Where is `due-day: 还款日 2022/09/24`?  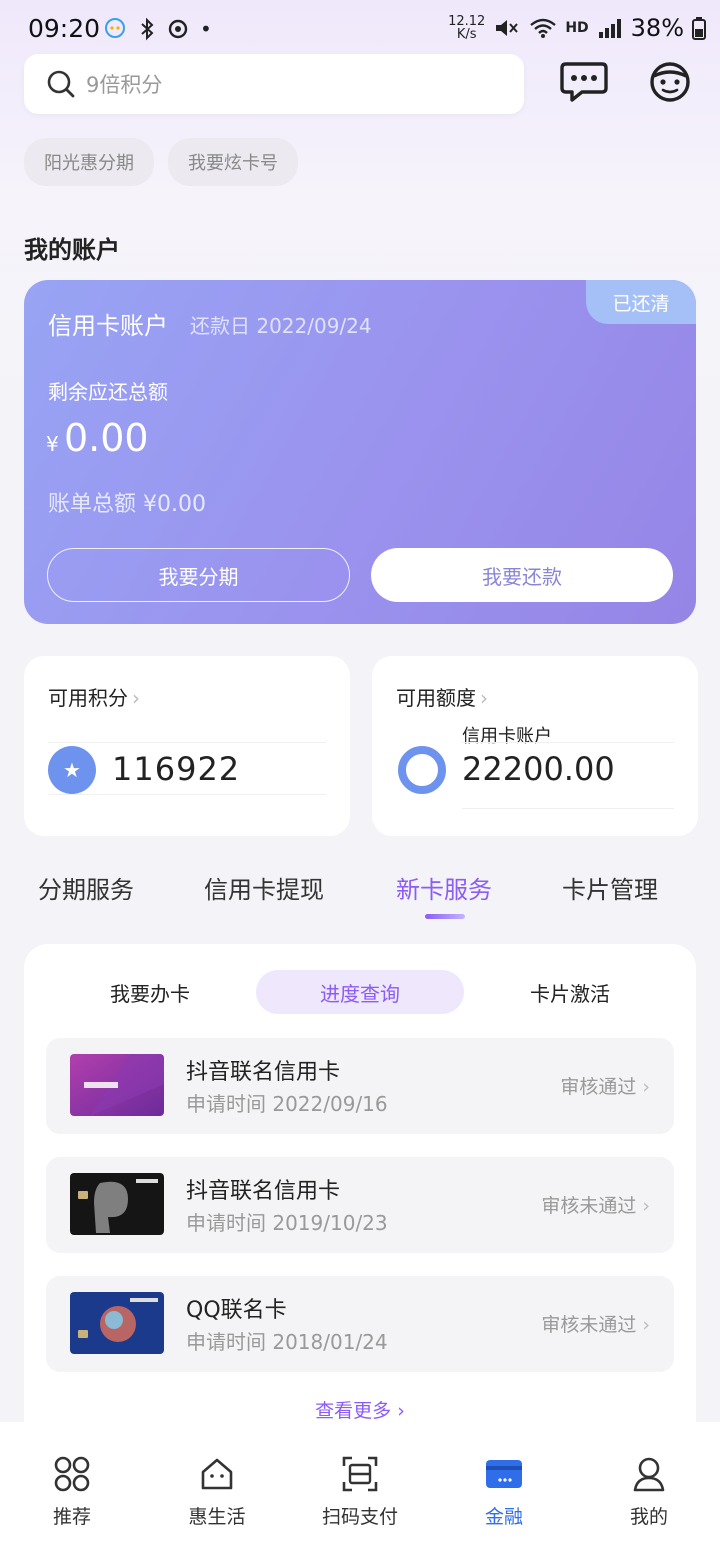
due-day: 还款日 2022/09/24 is located at coordinates (281, 326).